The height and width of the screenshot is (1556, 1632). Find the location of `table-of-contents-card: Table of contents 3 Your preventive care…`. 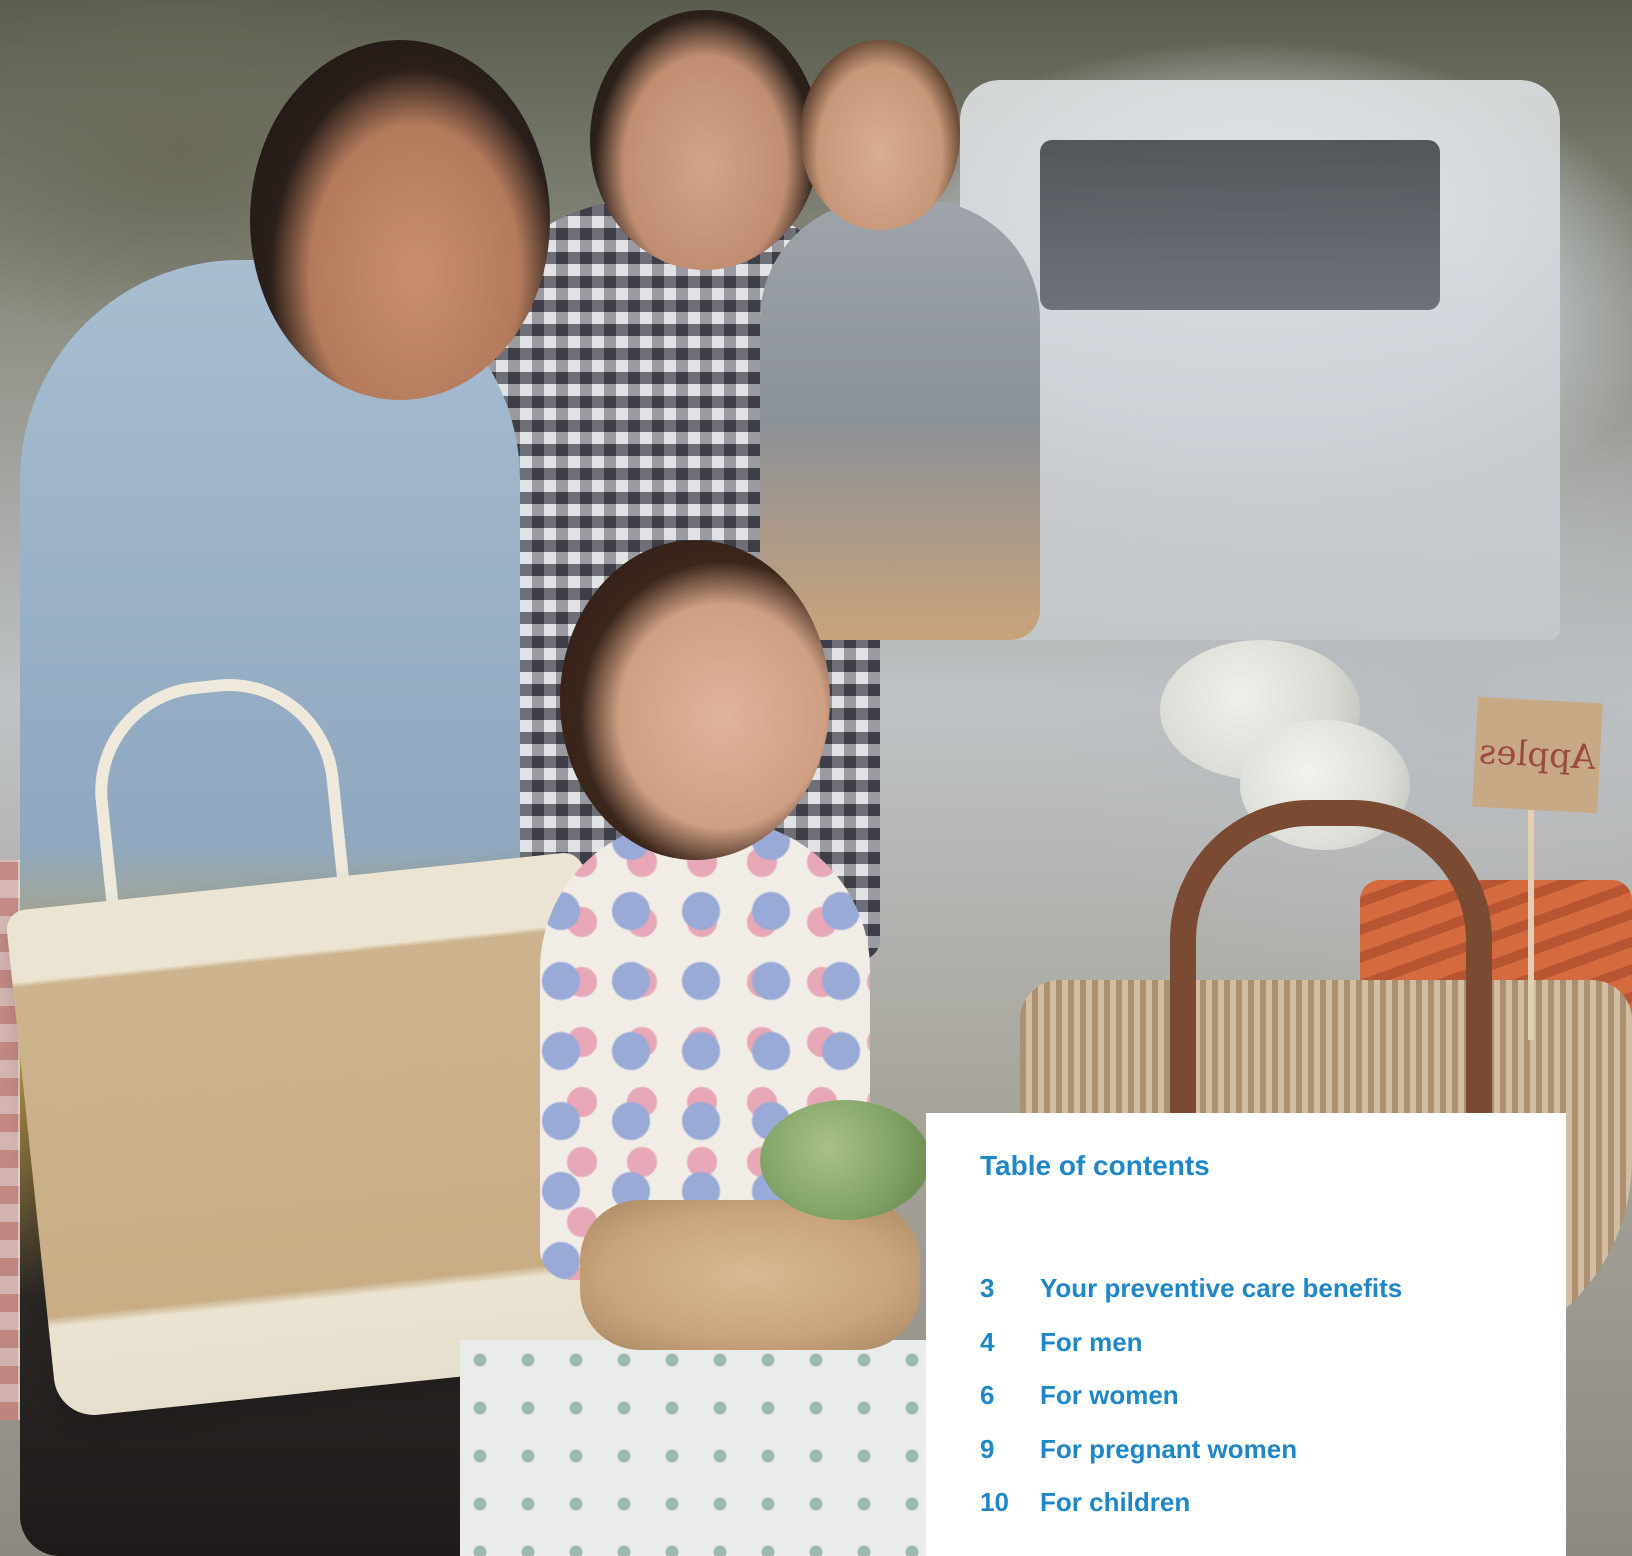

table-of-contents-card: Table of contents 3 Your preventive care… is located at coordinates (1246, 1334).